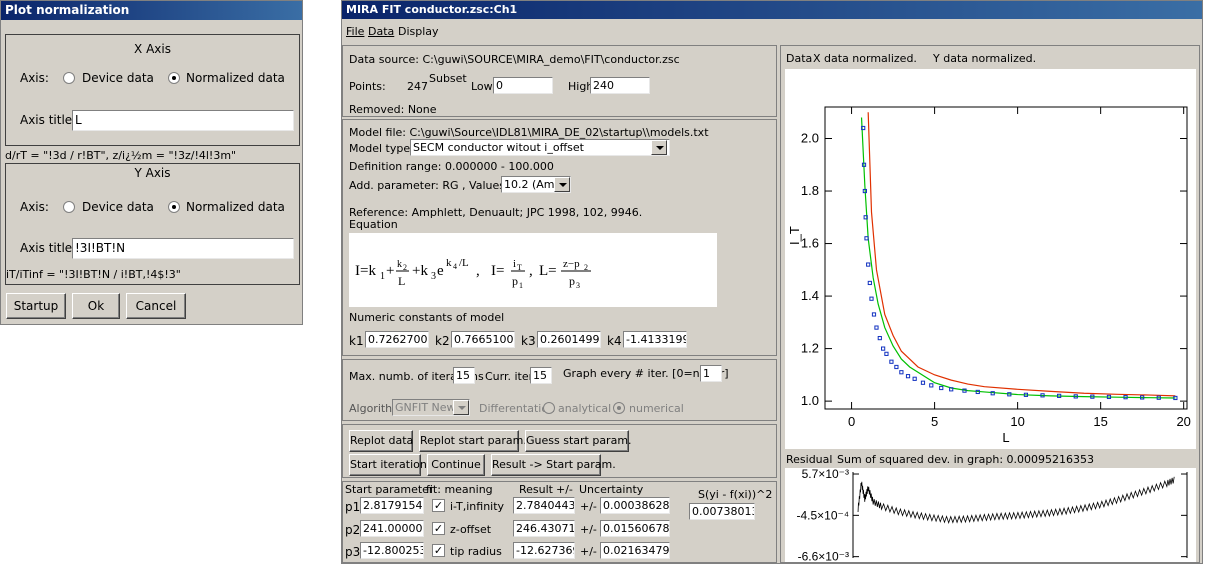 The image size is (1212, 565). What do you see at coordinates (420, 271) in the screenshot?
I see `svg-text: +k` at bounding box center [420, 271].